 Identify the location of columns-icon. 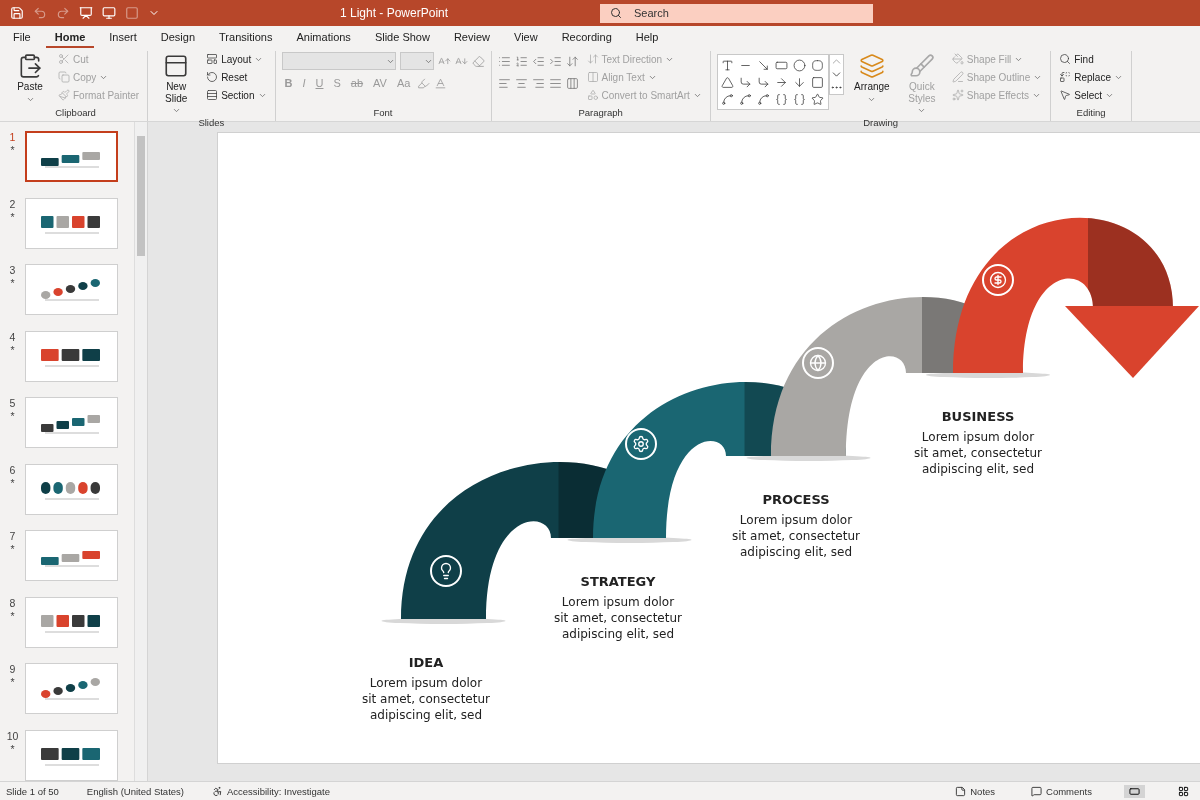
(572, 83).